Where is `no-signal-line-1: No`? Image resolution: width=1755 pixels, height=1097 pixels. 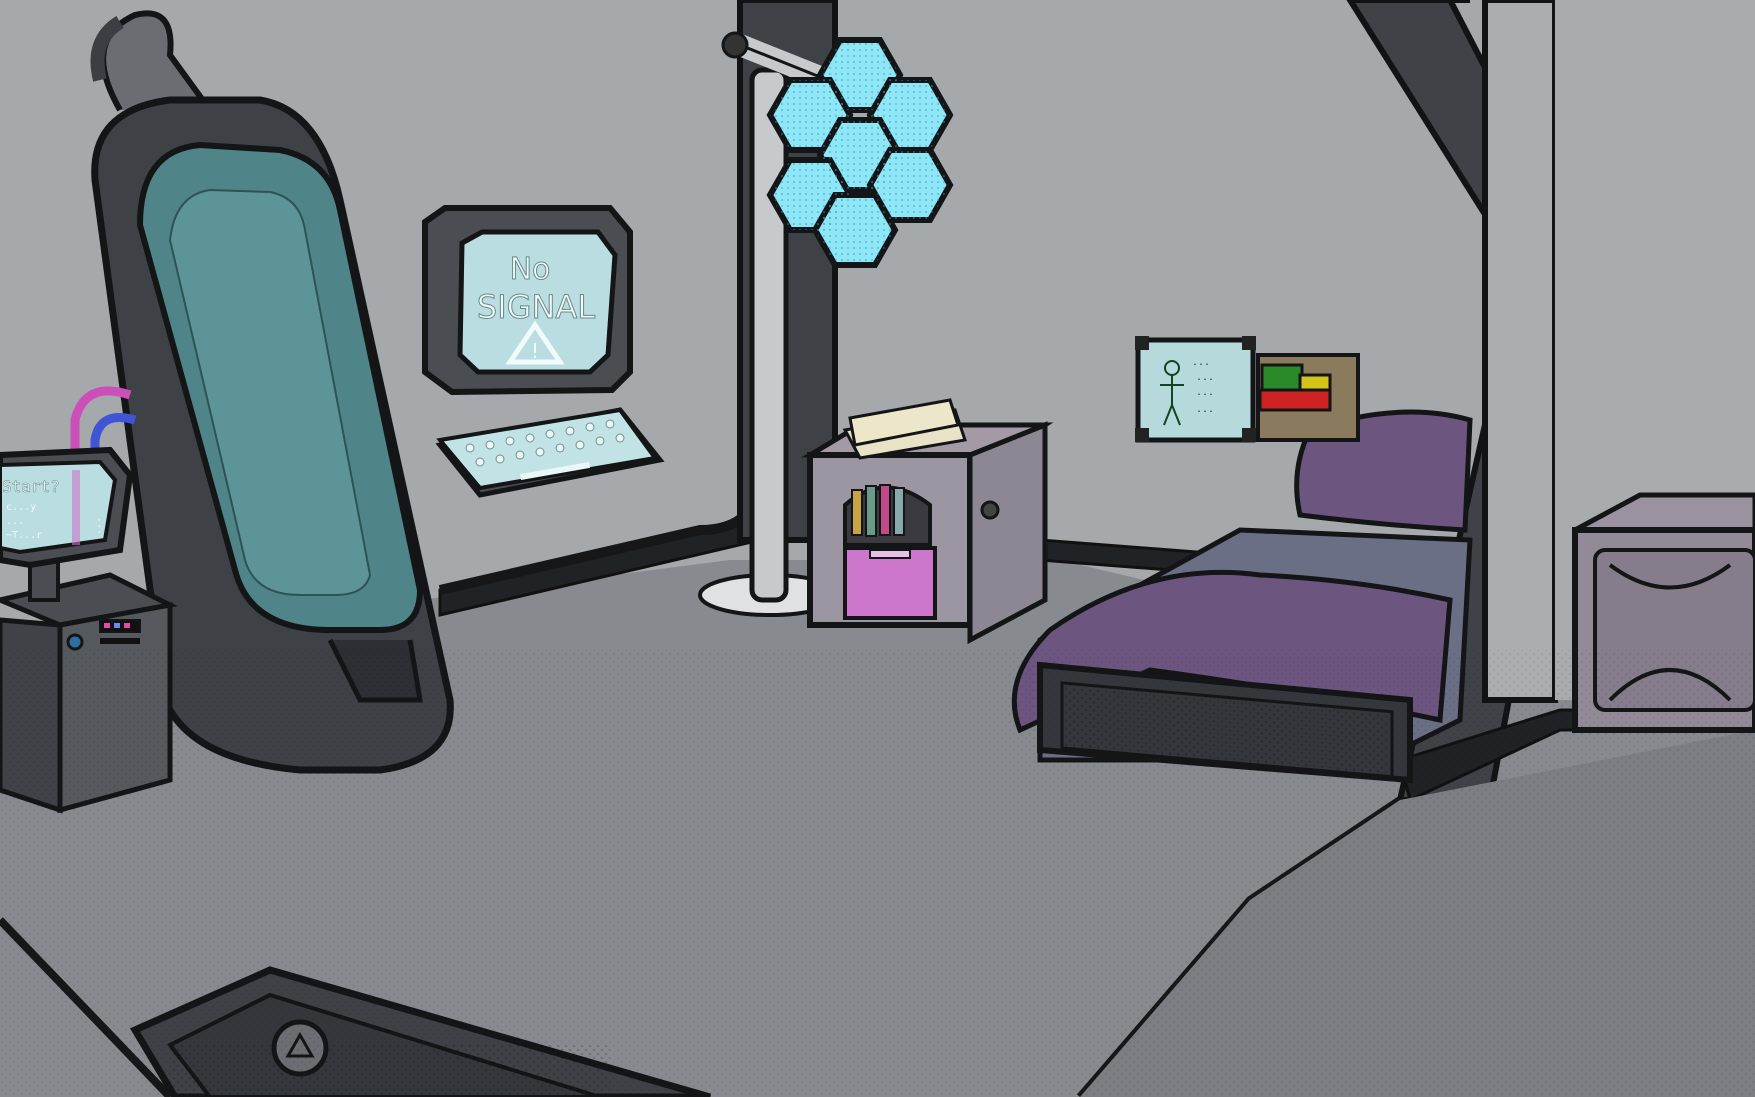
no-signal-line-1: No is located at coordinates (530, 269).